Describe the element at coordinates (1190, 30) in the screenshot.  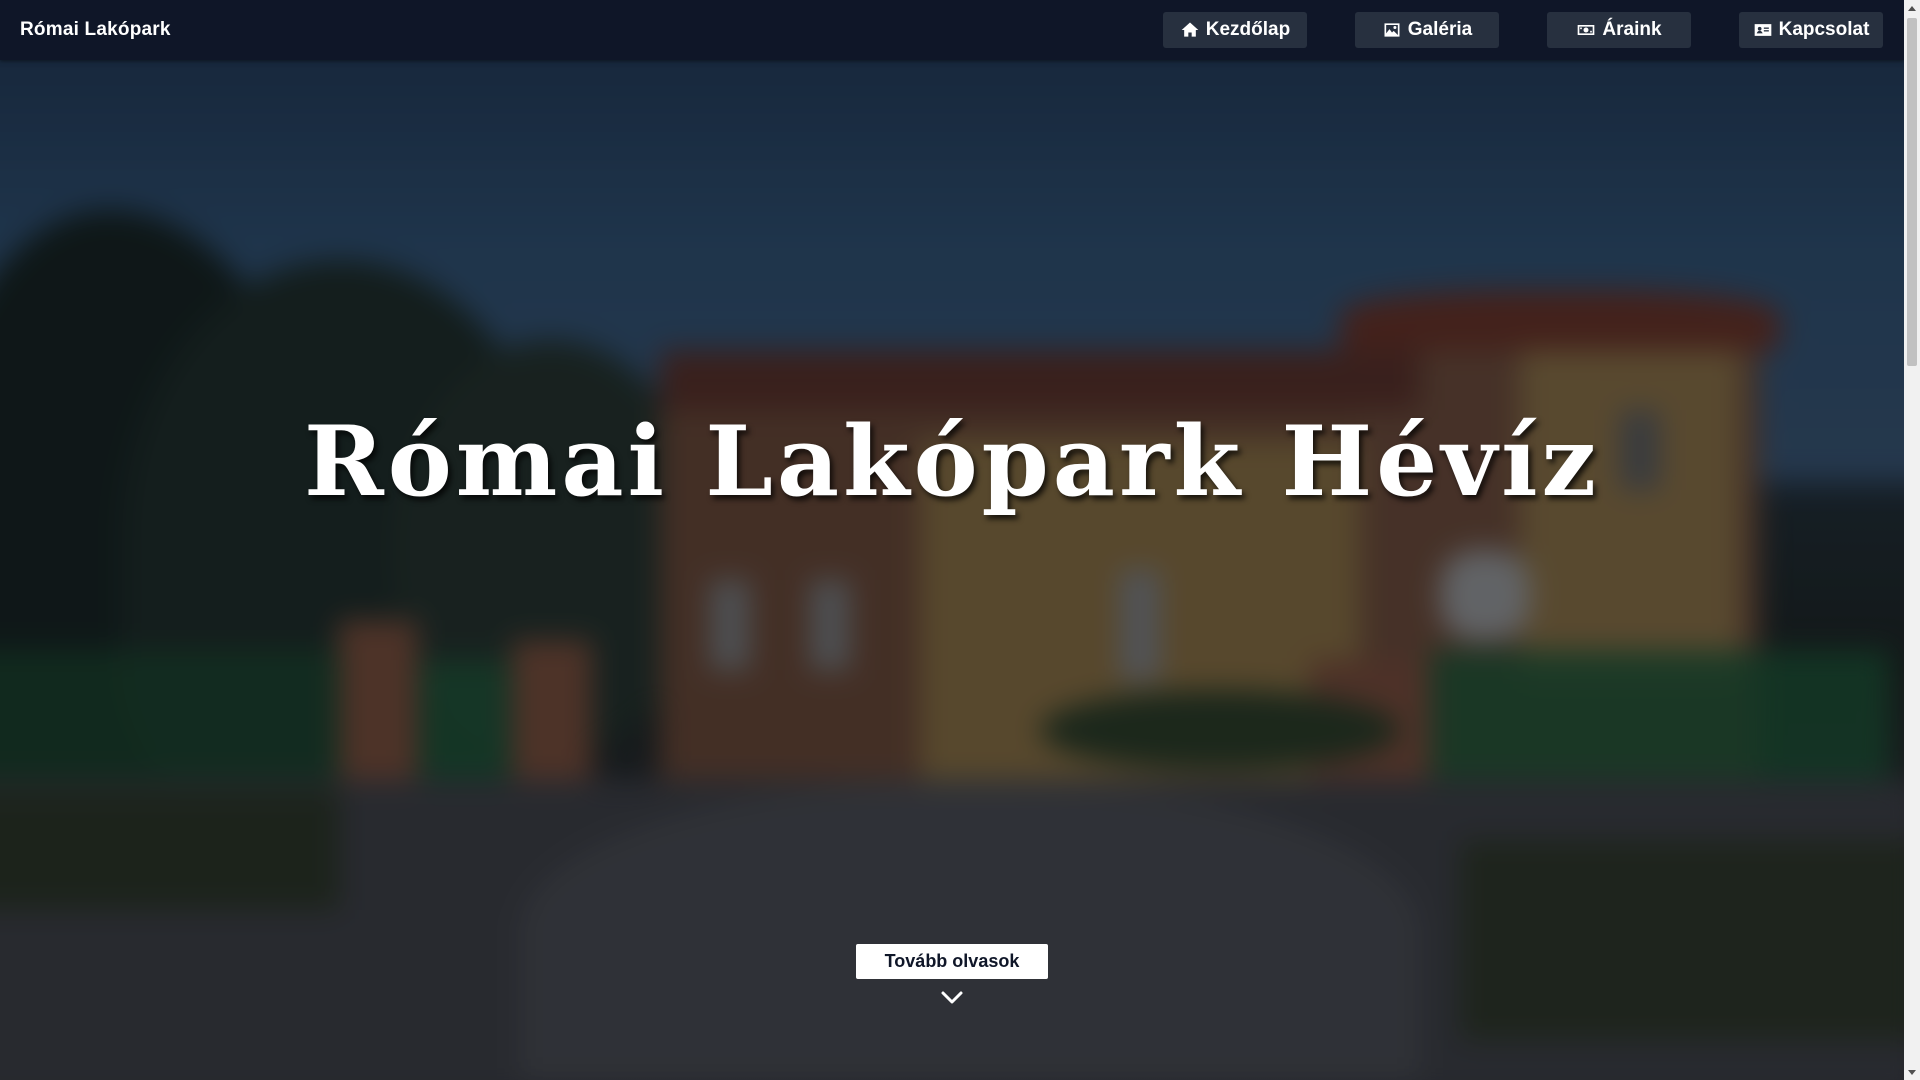
I see `home-icon` at that location.